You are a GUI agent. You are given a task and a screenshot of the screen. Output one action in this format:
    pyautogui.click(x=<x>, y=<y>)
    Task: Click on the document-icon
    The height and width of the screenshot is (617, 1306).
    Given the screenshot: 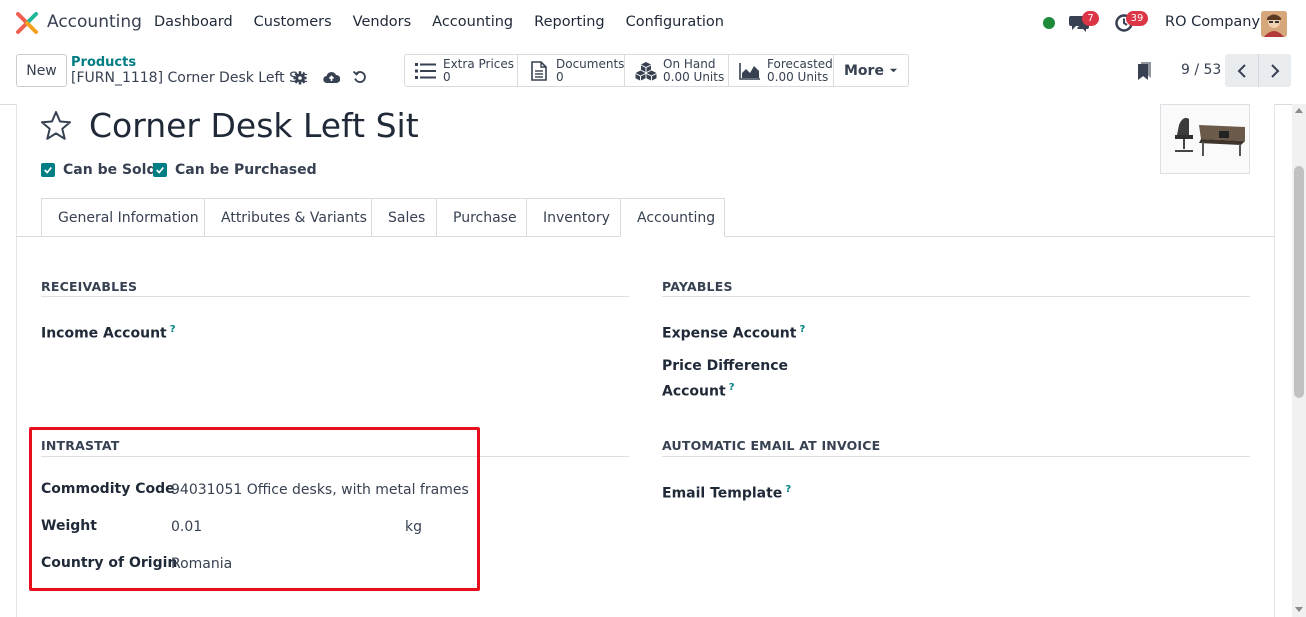 What is the action you would take?
    pyautogui.click(x=539, y=70)
    